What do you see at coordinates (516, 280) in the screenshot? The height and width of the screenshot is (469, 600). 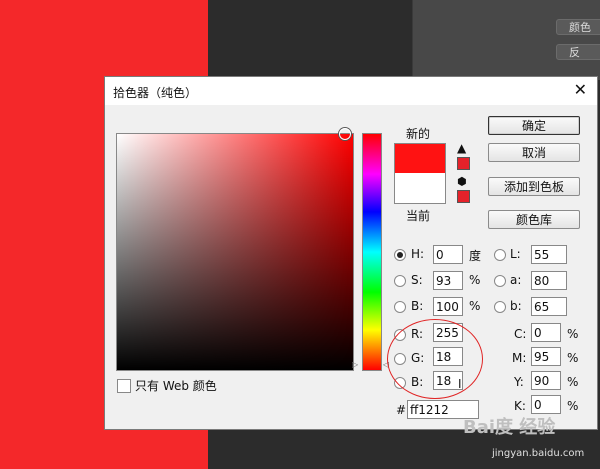 I see `a-label: a:` at bounding box center [516, 280].